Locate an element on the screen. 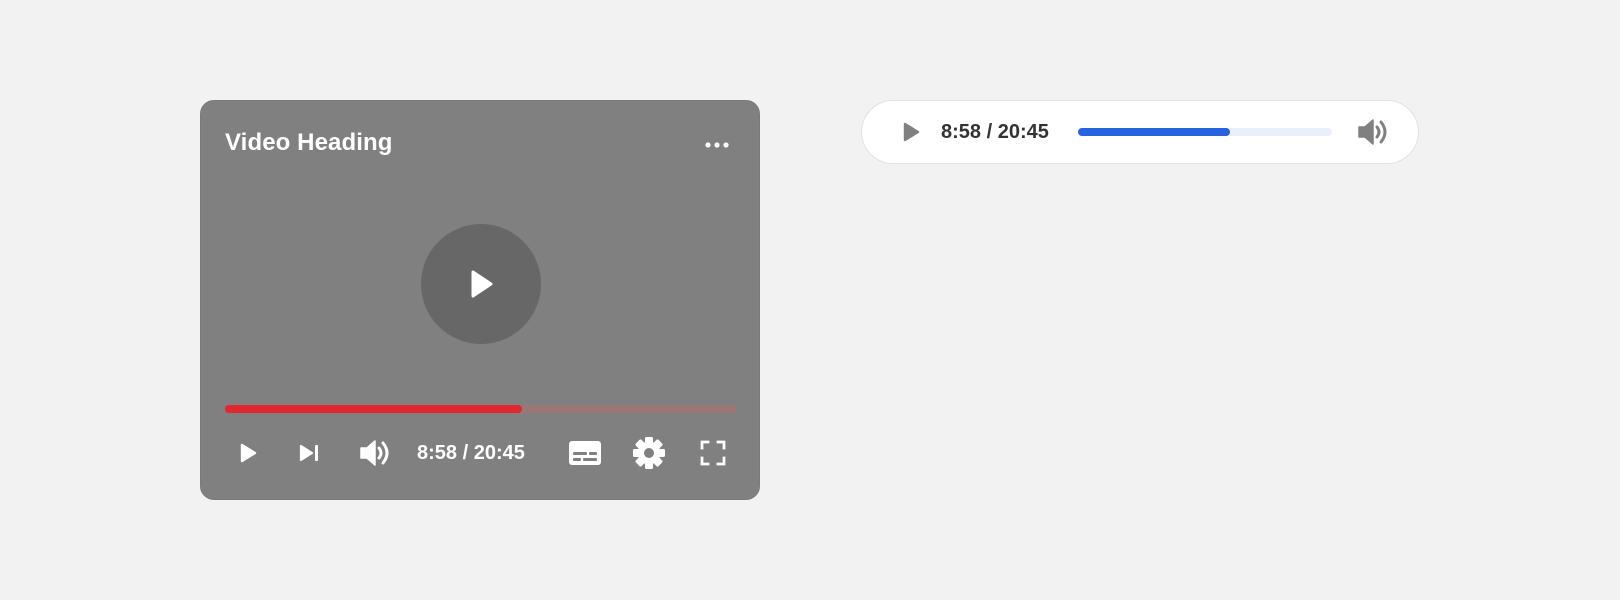  more-options-button is located at coordinates (717, 145).